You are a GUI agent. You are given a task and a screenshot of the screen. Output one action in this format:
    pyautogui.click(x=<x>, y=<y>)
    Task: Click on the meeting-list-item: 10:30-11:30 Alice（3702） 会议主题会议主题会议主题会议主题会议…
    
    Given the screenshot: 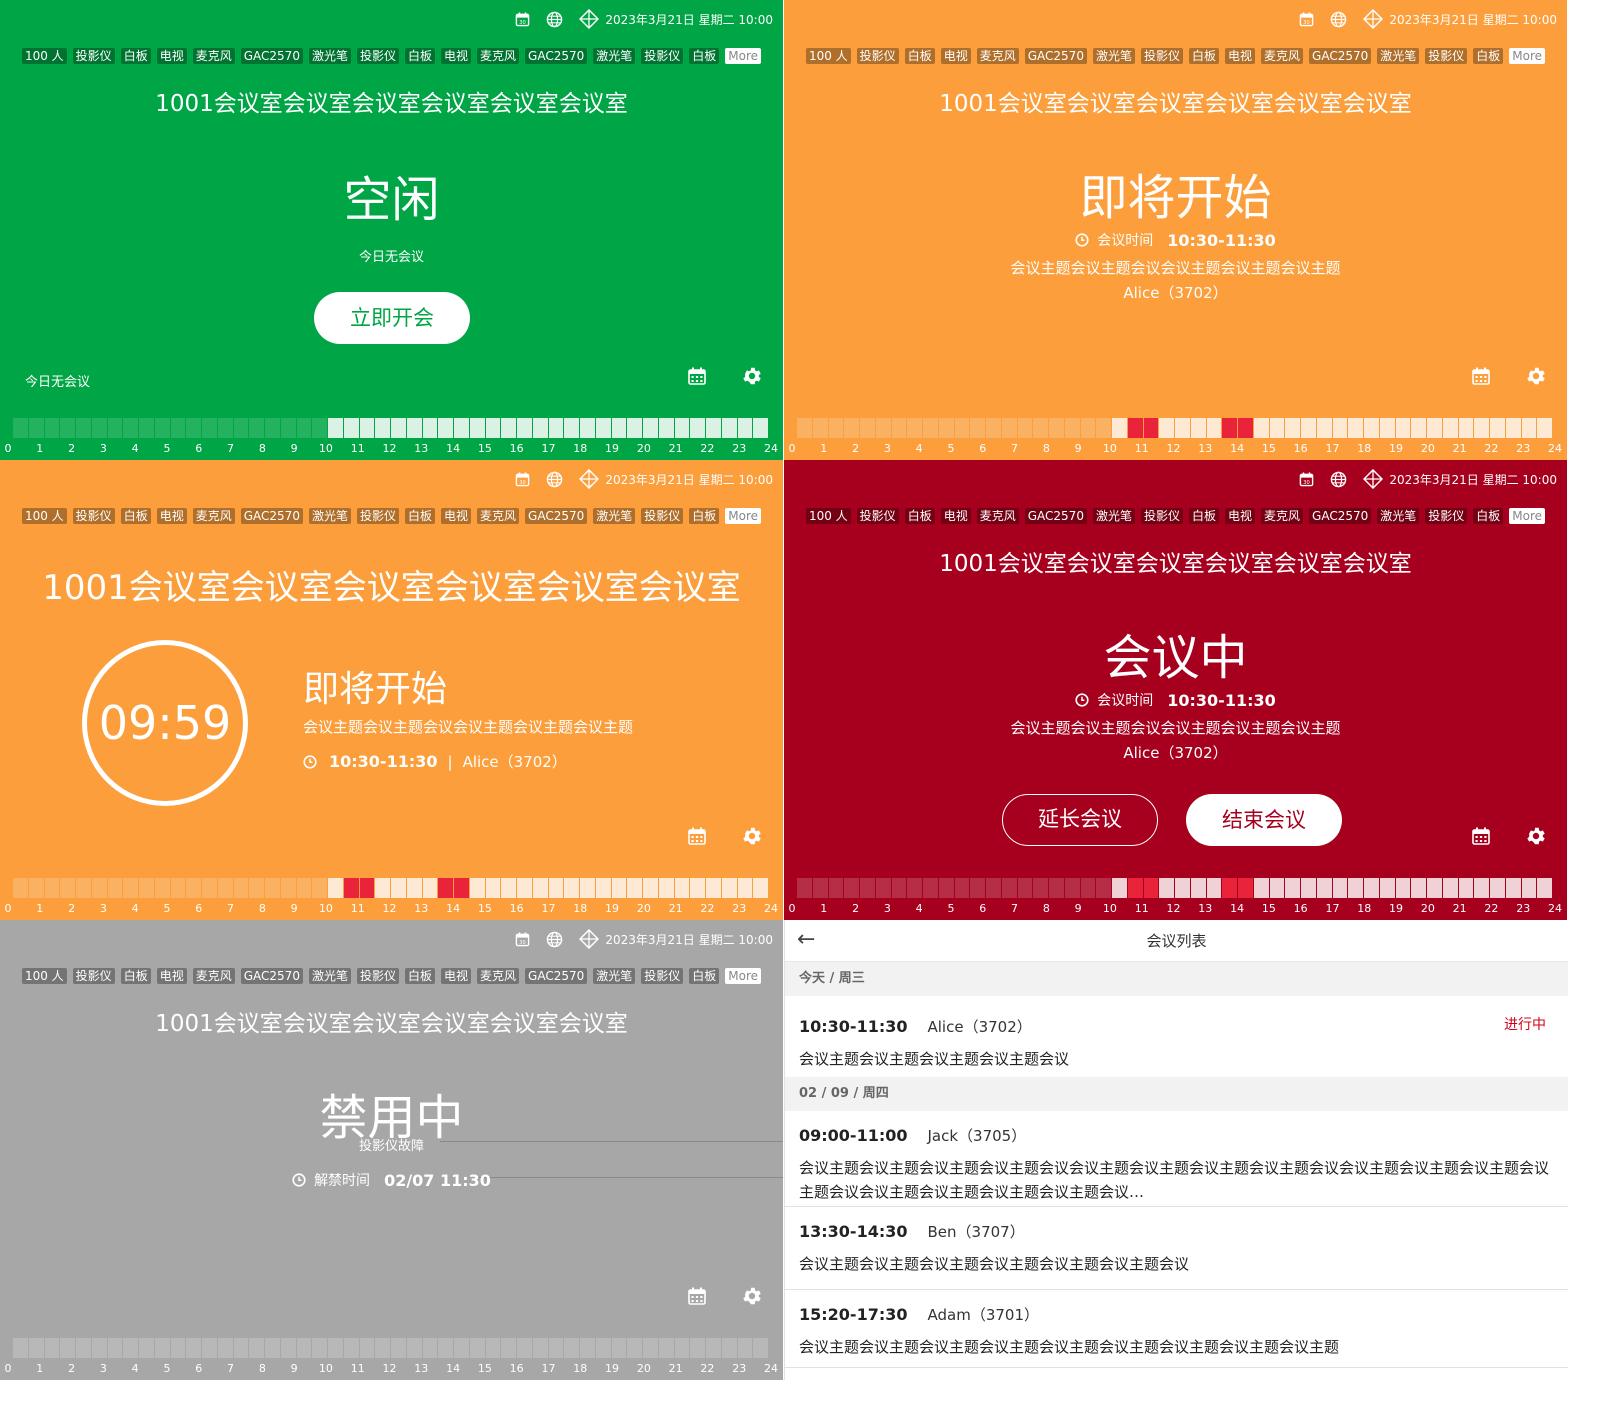 What is the action you would take?
    pyautogui.click(x=1176, y=1036)
    